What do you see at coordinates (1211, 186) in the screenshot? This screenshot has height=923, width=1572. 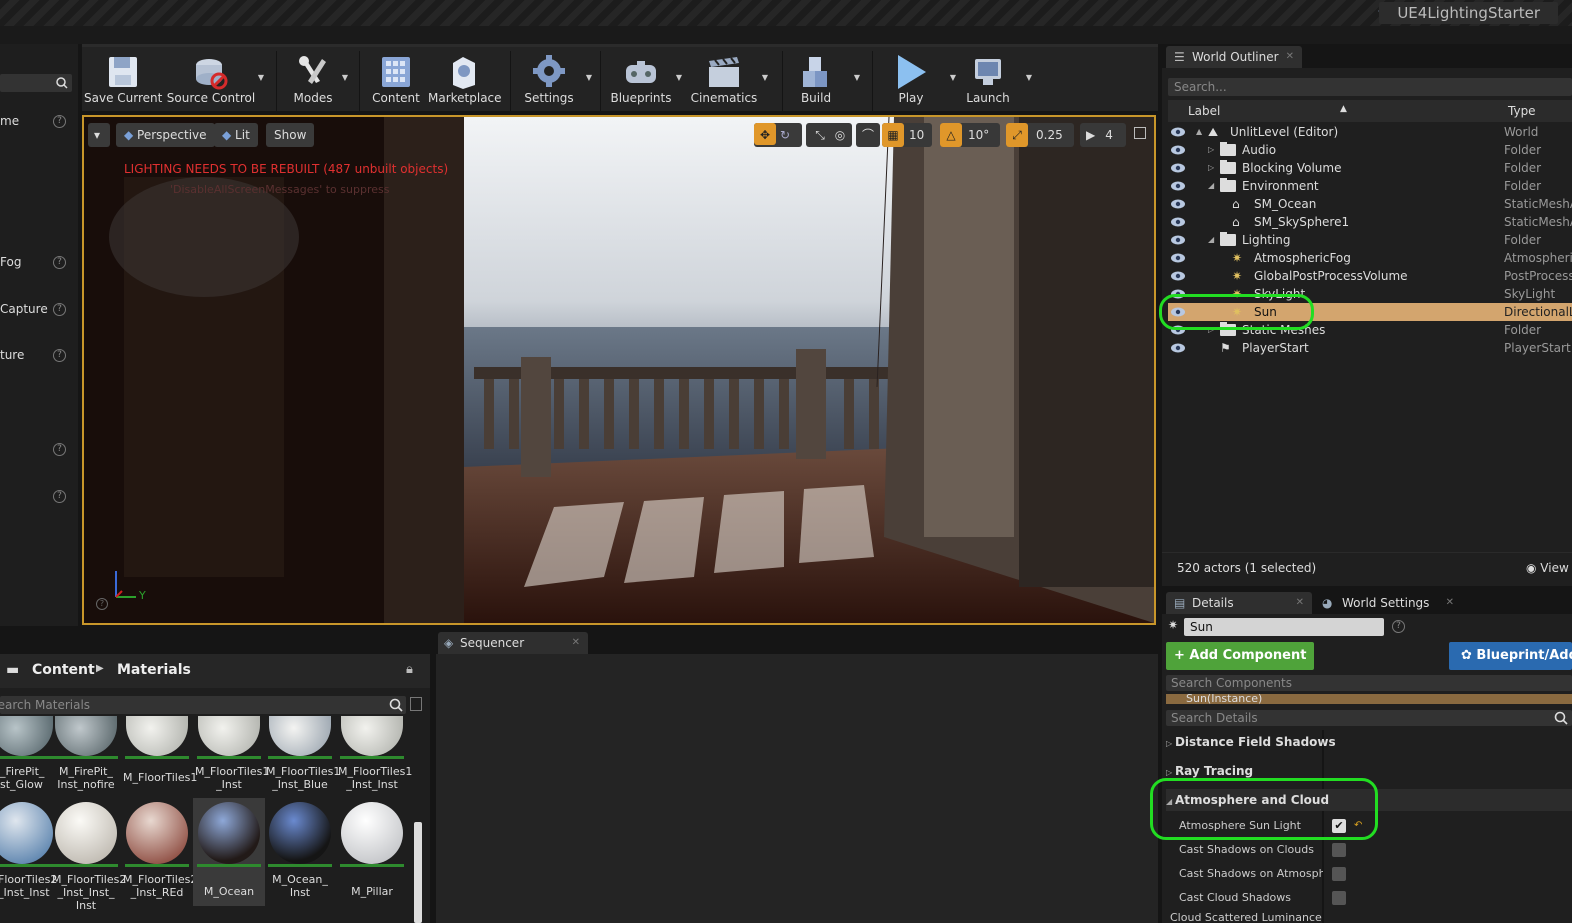 I see `expand-arrow-icon: ◢` at bounding box center [1211, 186].